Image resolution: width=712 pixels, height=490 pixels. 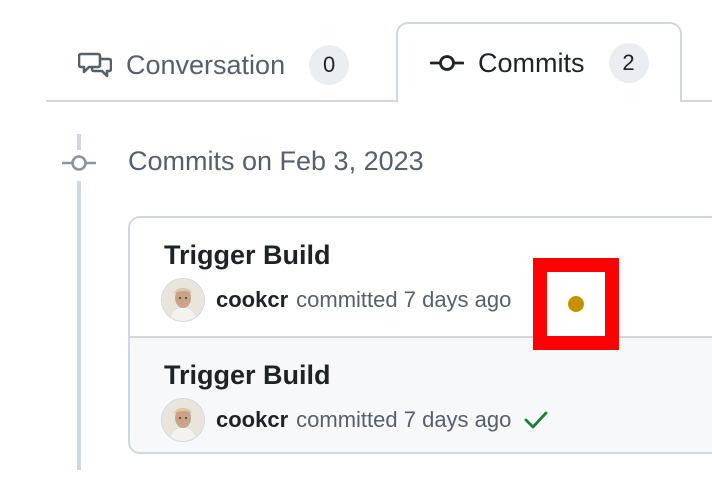 I want to click on comment-discussion-icon, so click(x=95, y=65).